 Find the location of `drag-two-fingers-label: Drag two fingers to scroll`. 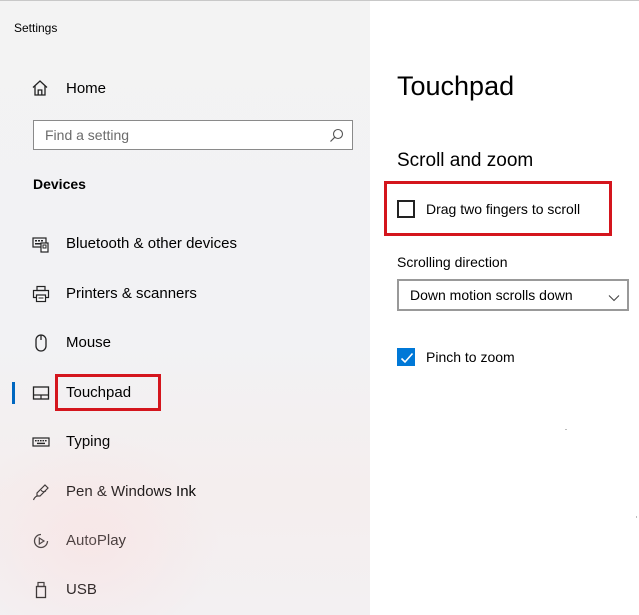

drag-two-fingers-label: Drag two fingers to scroll is located at coordinates (503, 209).